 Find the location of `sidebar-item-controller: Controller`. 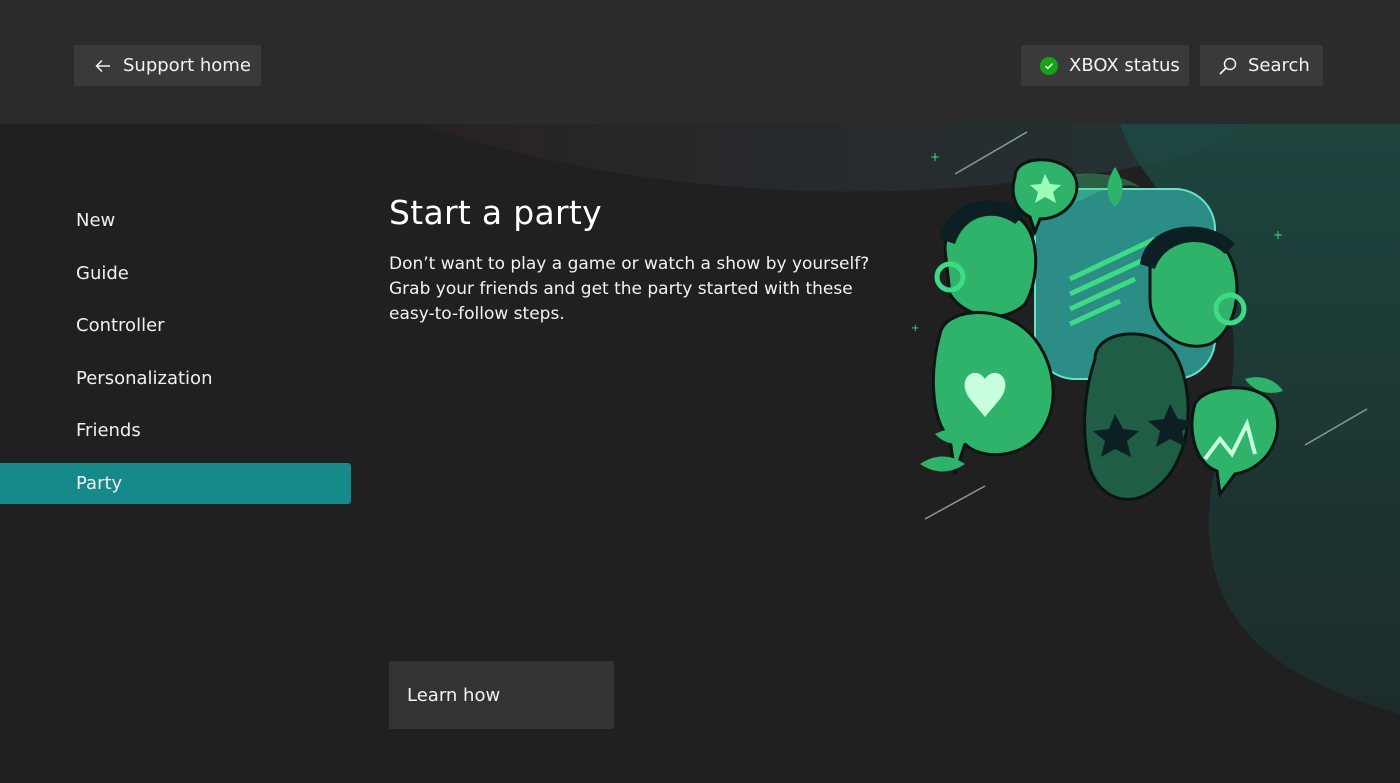

sidebar-item-controller: Controller is located at coordinates (175, 325).